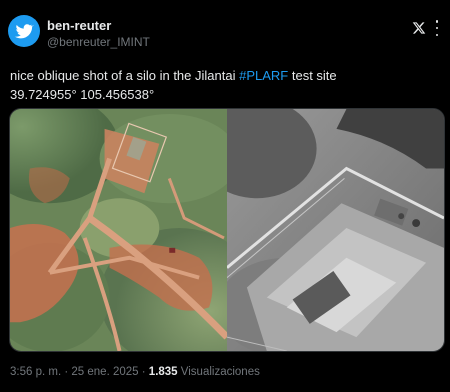 The width and height of the screenshot is (450, 392). Describe the element at coordinates (104, 372) in the screenshot. I see `tweet-date: 25 ene. 2025` at that location.